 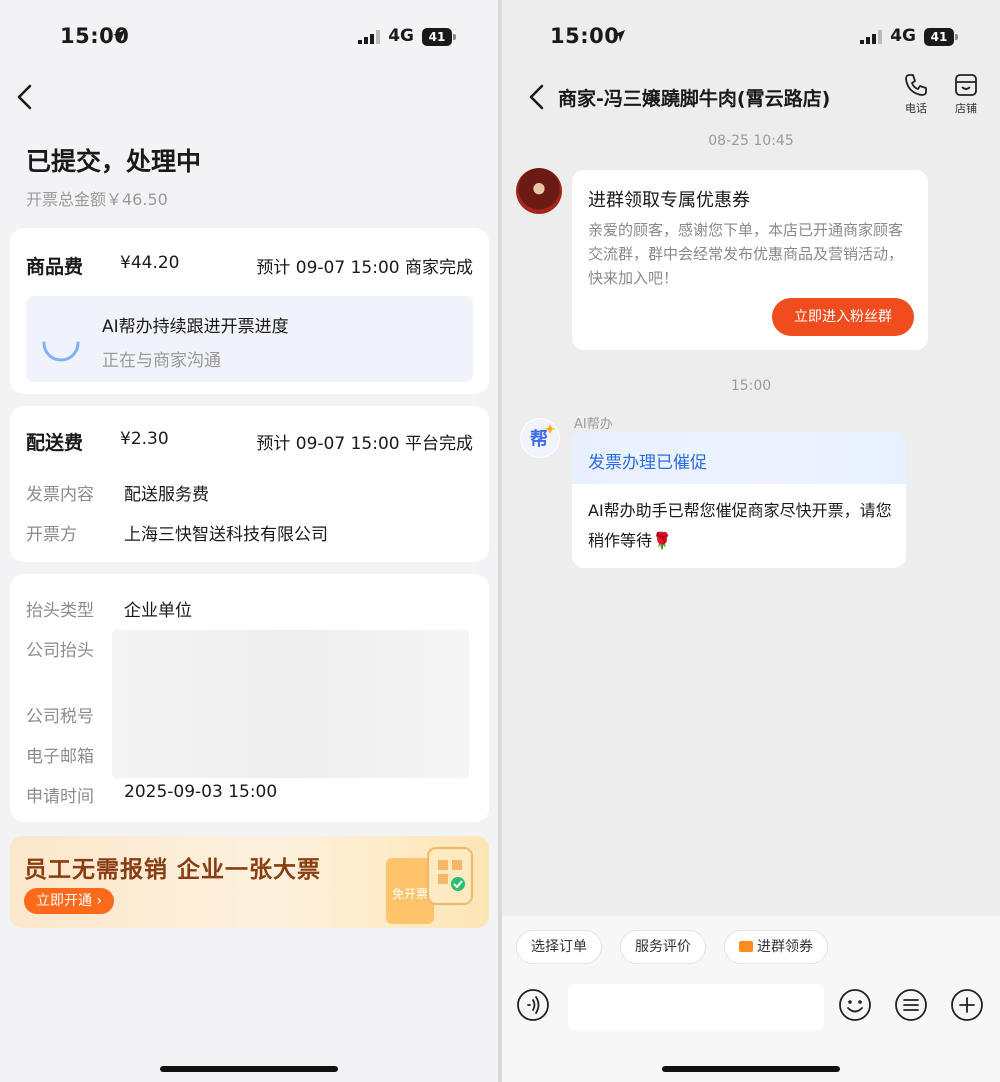 What do you see at coordinates (60, 611) in the screenshot?
I see `header-type-label: 抬头类型` at bounding box center [60, 611].